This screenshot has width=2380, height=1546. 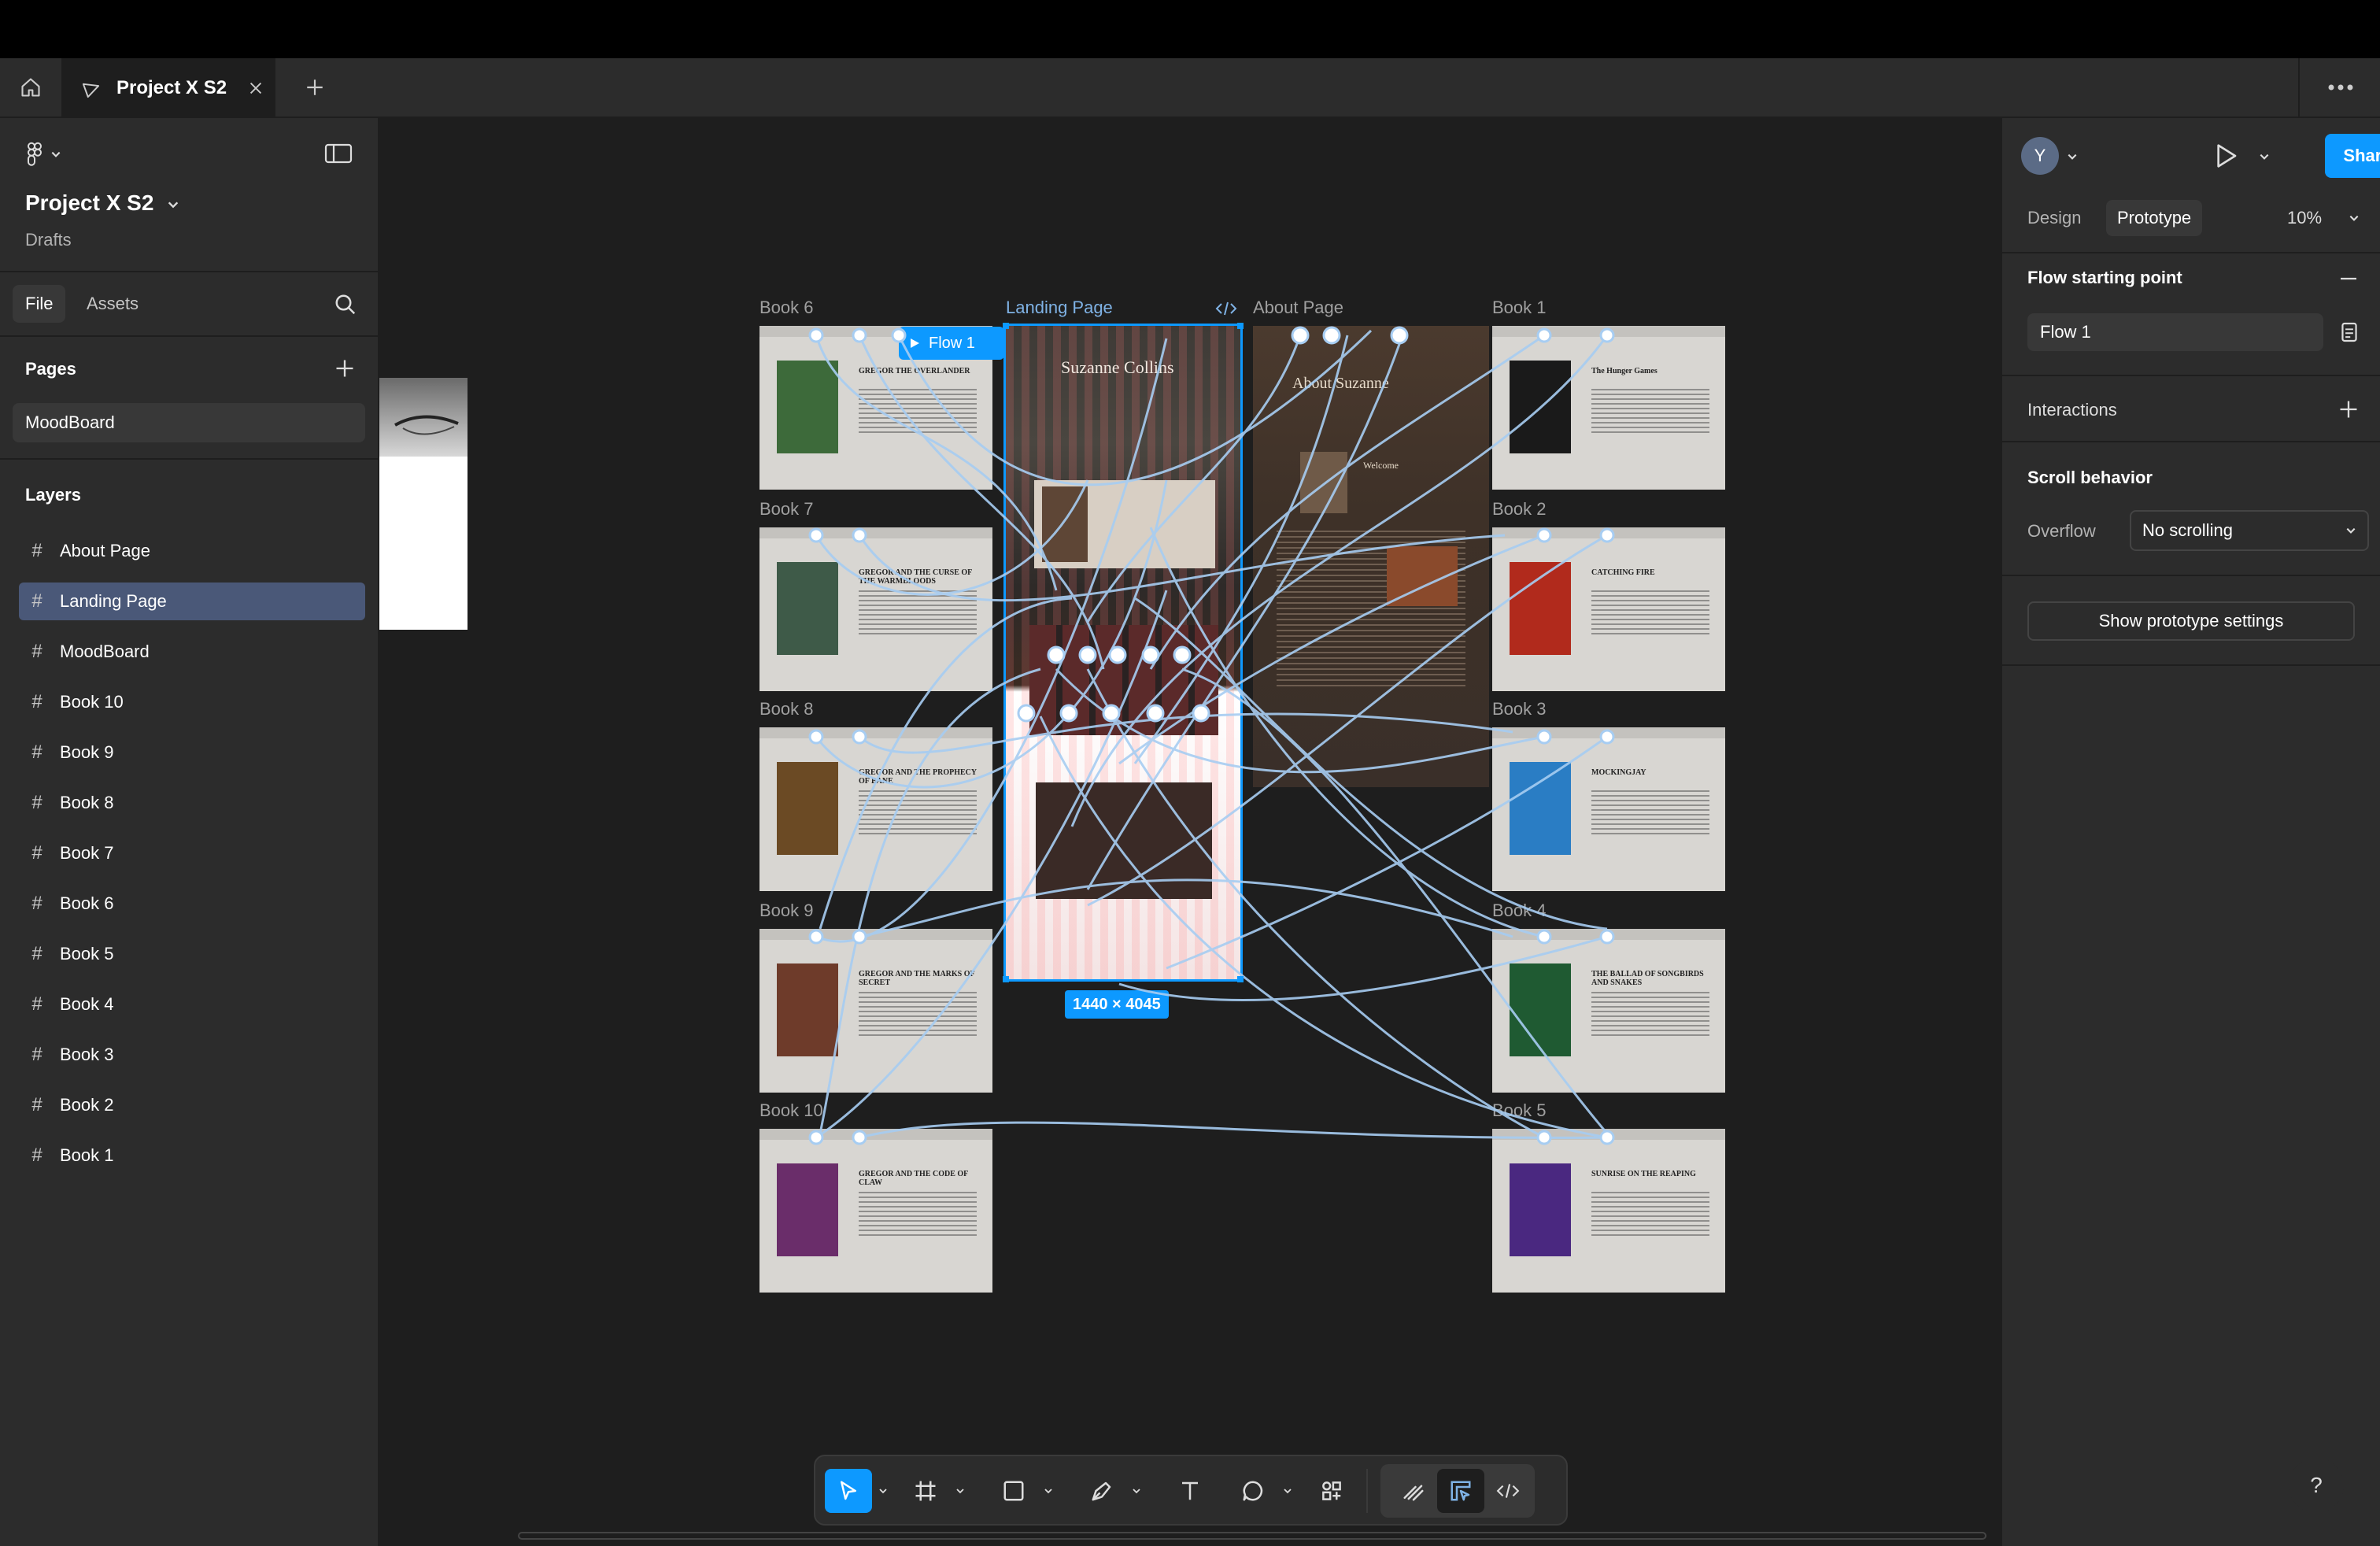 What do you see at coordinates (2352, 156) in the screenshot?
I see `share-button: Share` at bounding box center [2352, 156].